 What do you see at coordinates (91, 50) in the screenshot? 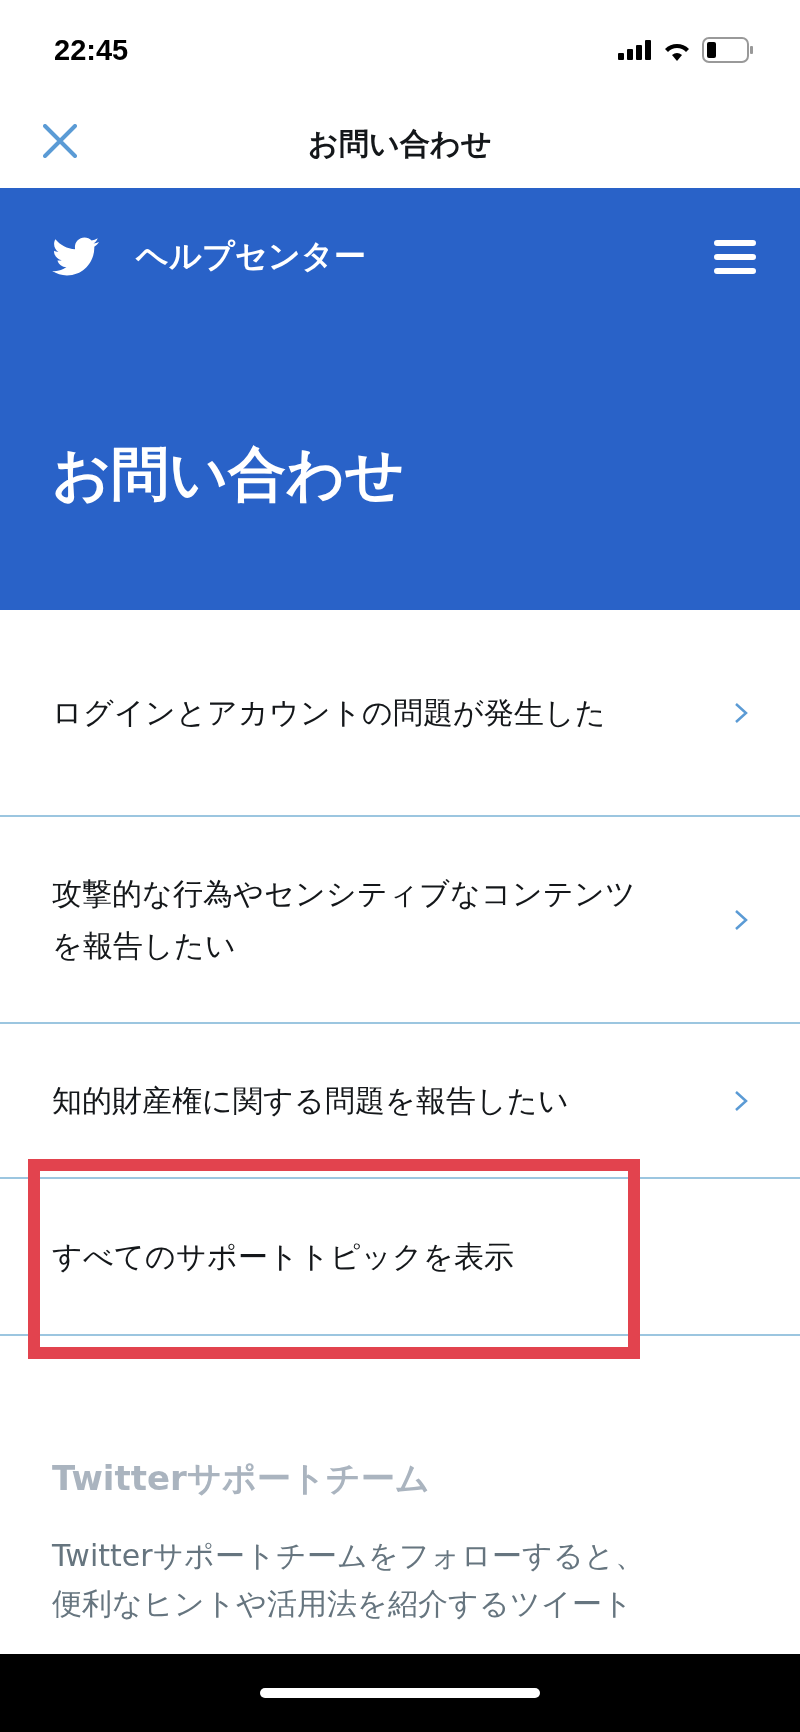
I see `status-time: 22:45` at bounding box center [91, 50].